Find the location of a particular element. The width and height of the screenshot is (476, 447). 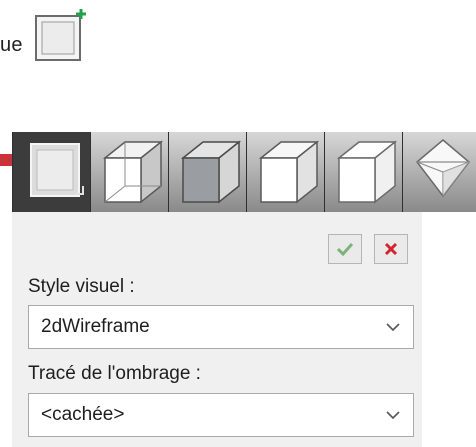

tool-realistic is located at coordinates (439, 172).